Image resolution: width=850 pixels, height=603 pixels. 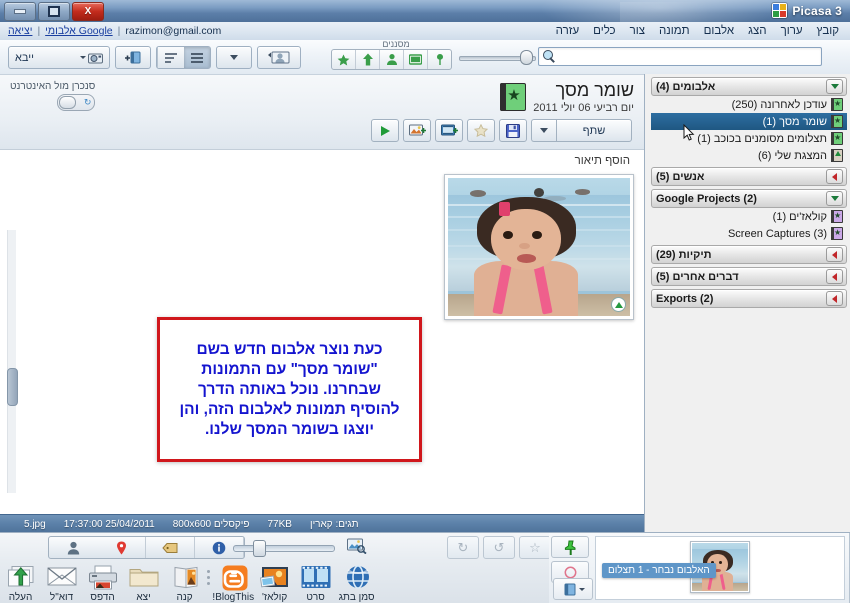 What do you see at coordinates (573, 589) in the screenshot?
I see `add-to-album-button` at bounding box center [573, 589].